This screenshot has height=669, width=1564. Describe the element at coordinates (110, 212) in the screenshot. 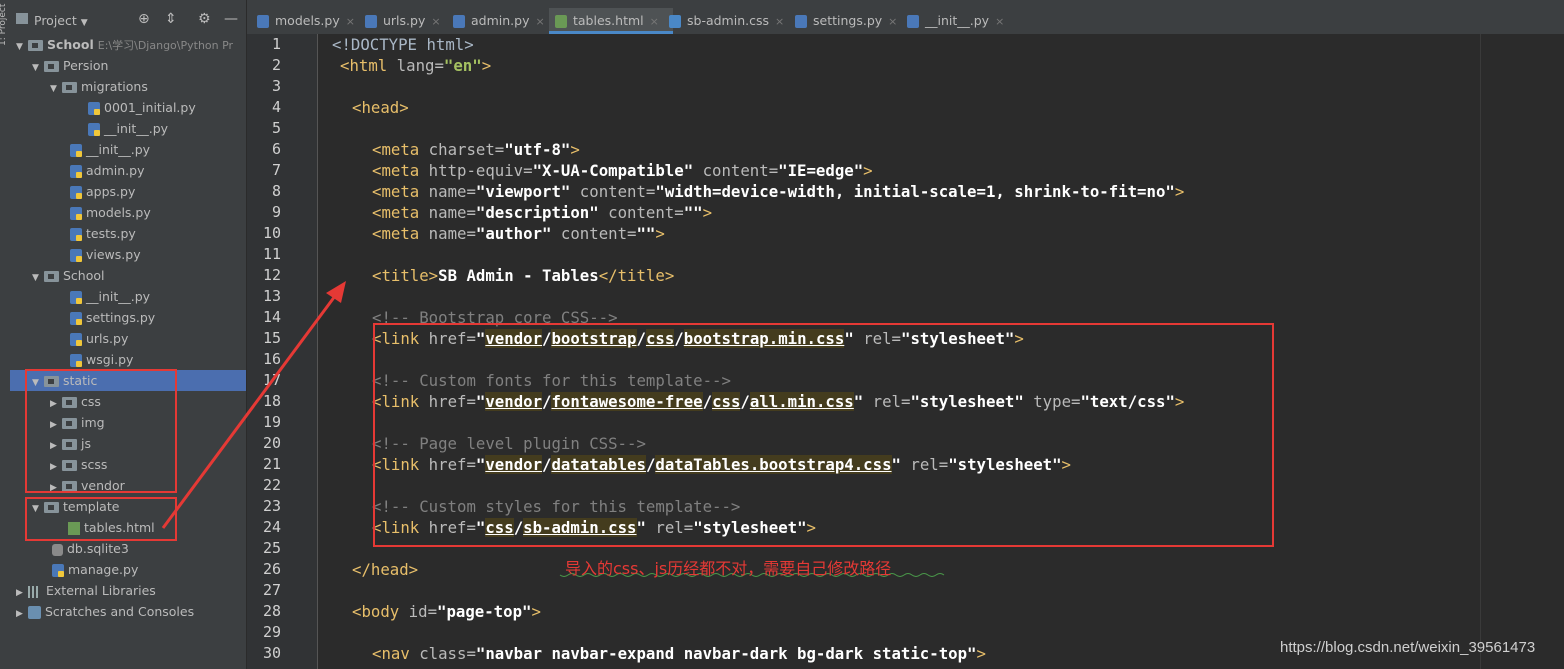

I see `tree-node-file: models.py` at that location.